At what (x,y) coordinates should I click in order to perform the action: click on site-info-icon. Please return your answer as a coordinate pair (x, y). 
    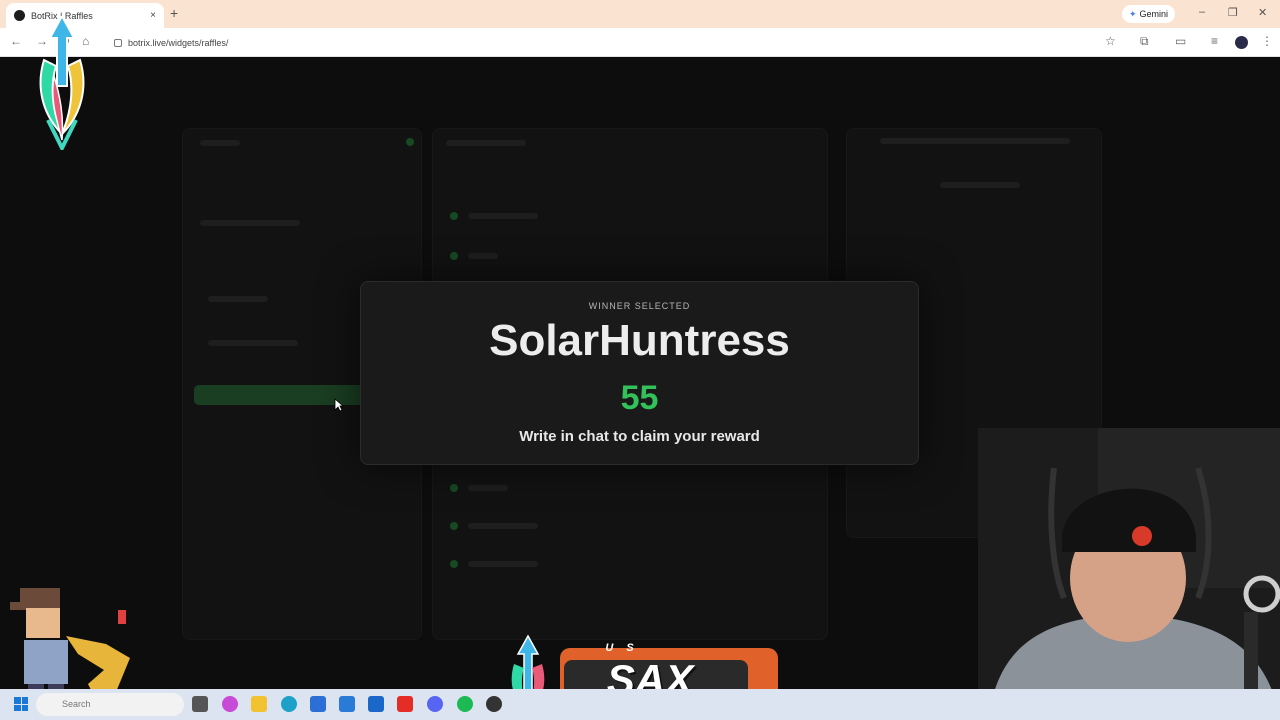
    Looking at the image, I should click on (118, 42).